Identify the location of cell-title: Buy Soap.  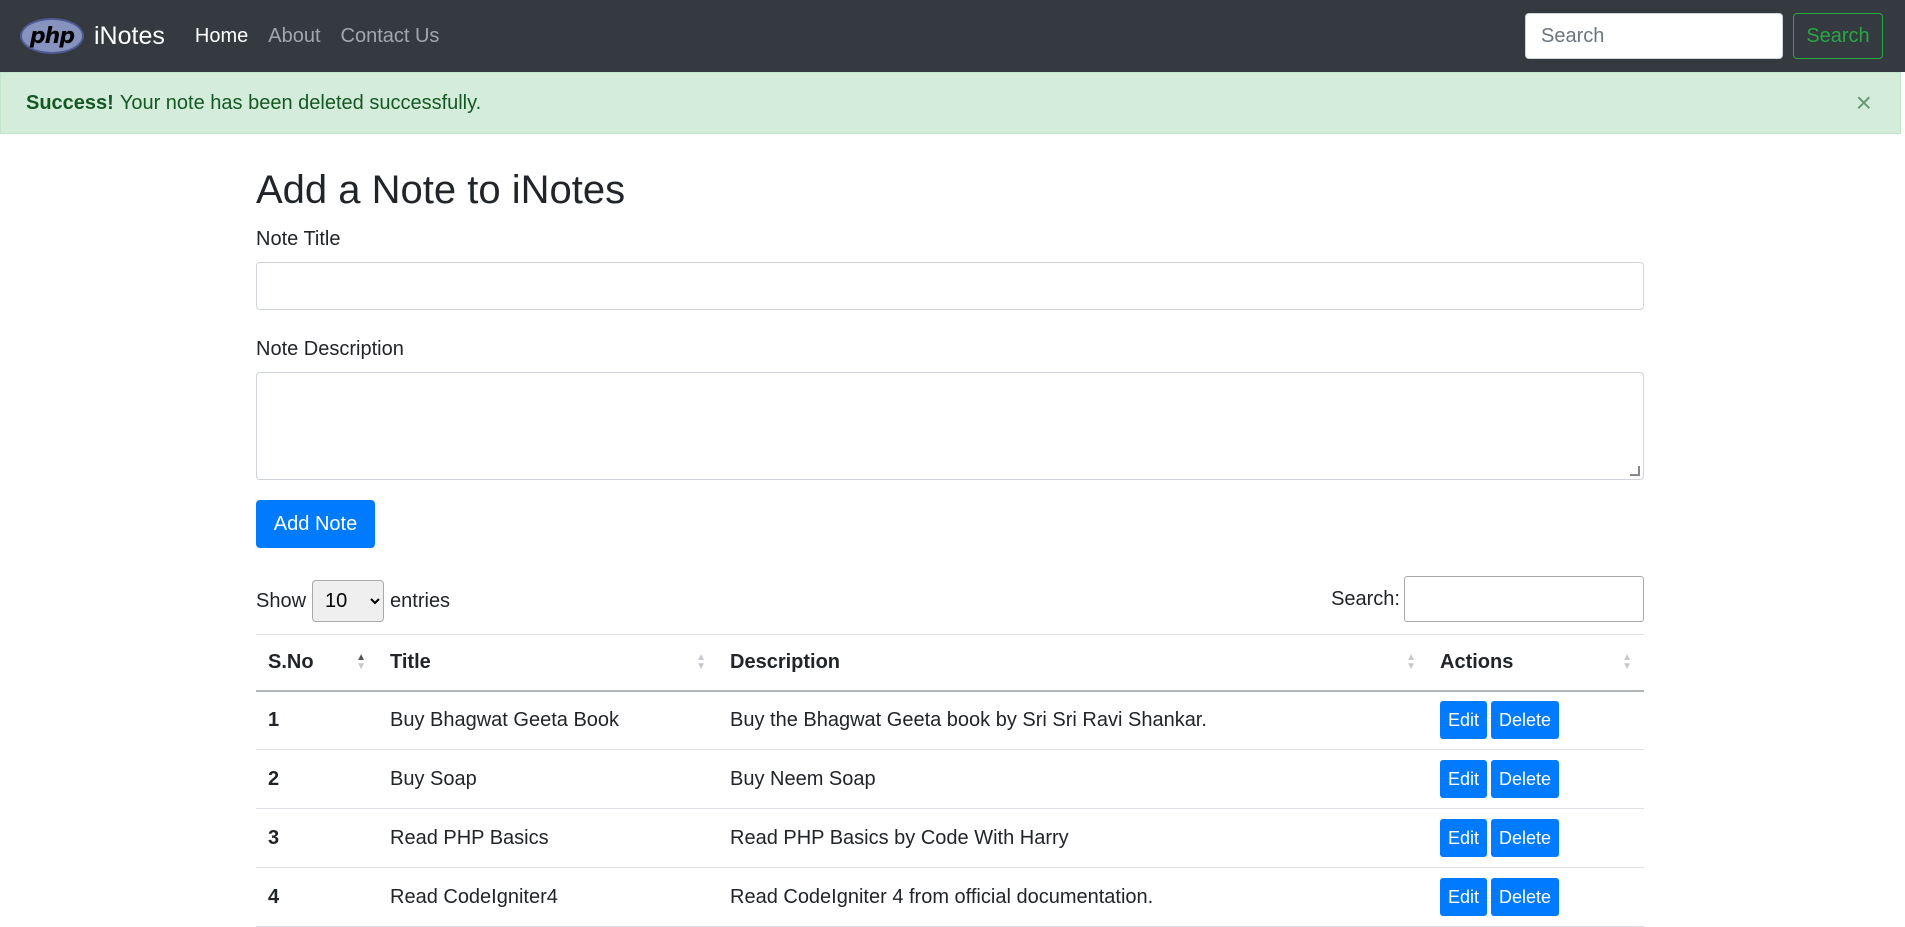
(548, 779).